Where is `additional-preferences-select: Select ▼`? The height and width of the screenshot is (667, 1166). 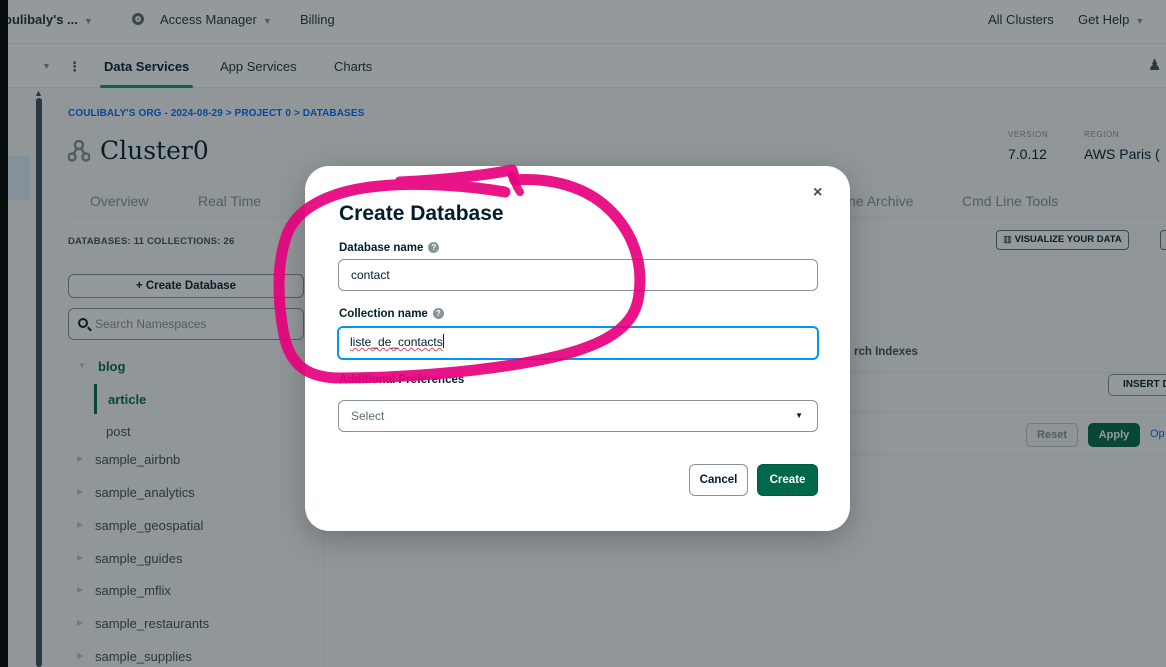
additional-preferences-select: Select ▼ is located at coordinates (578, 416).